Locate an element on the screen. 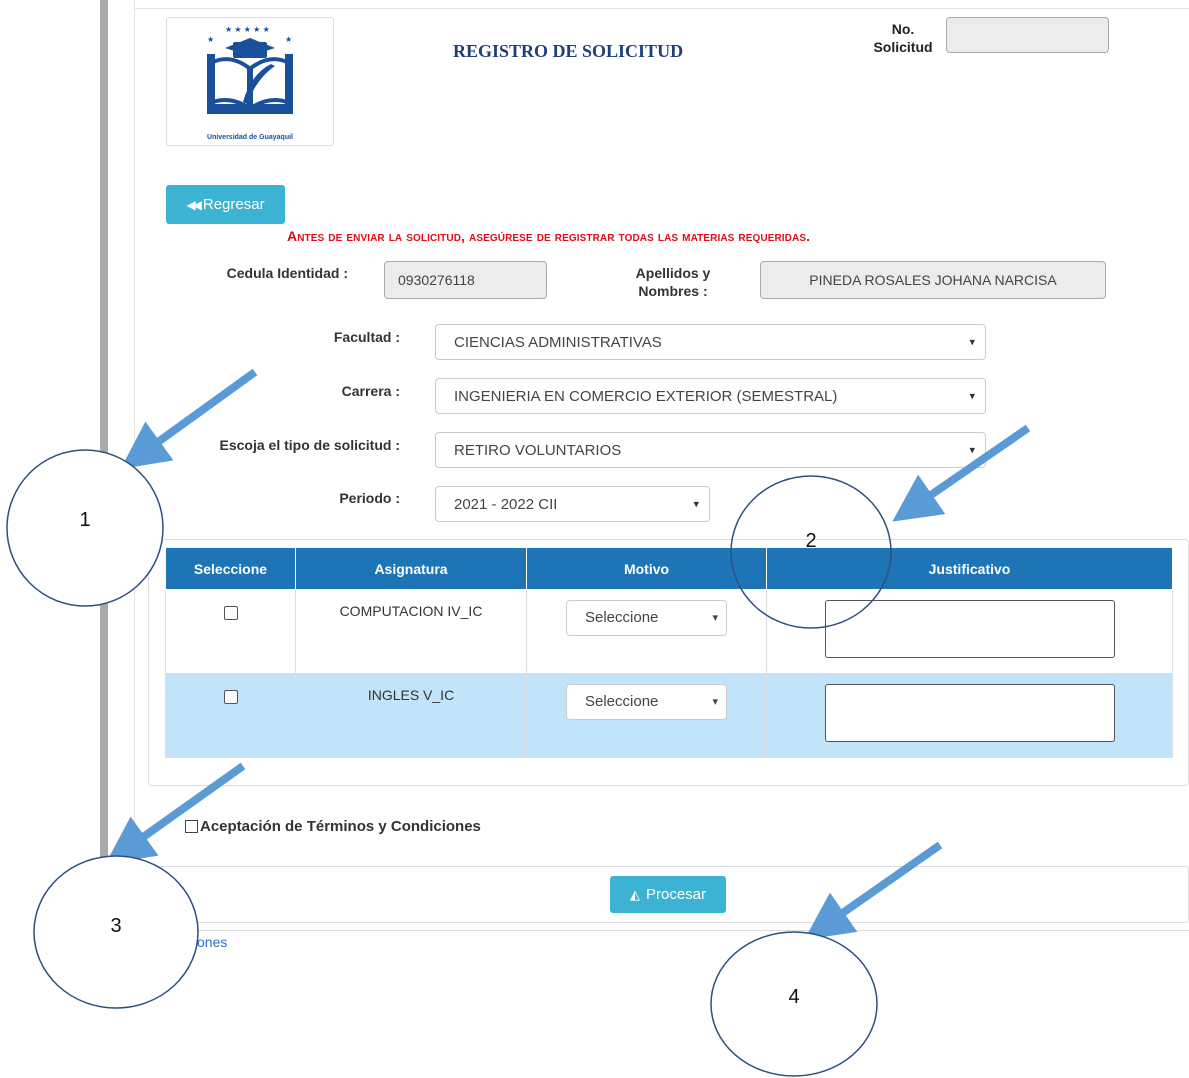  table-row: COMPUTACION IV_IC Seleccione ▾ is located at coordinates (669, 631).